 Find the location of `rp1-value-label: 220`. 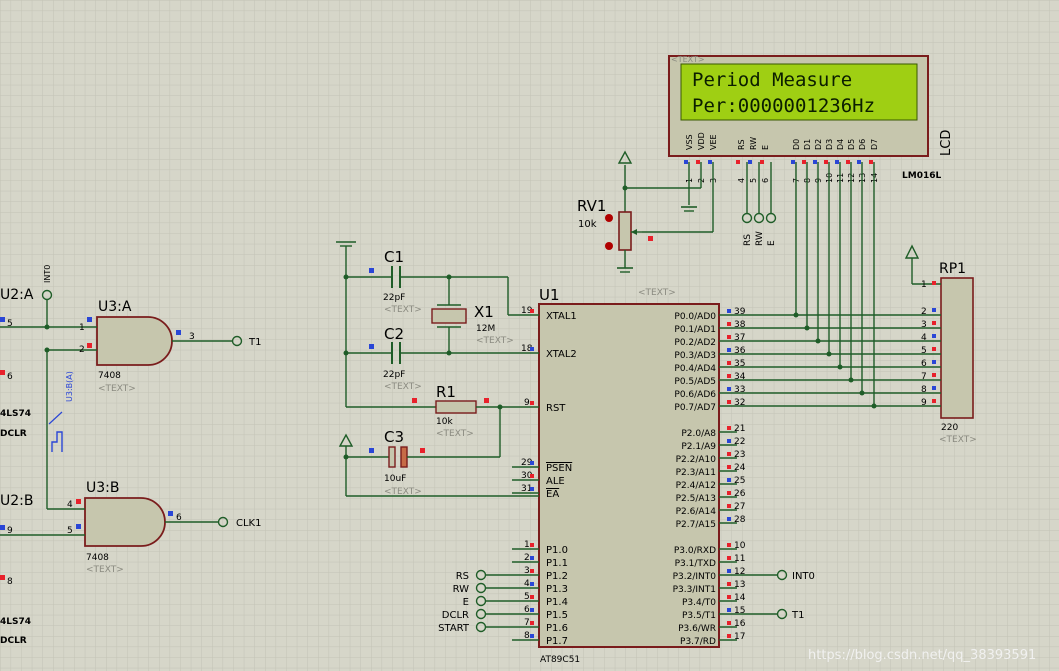

rp1-value-label: 220 is located at coordinates (949, 428).